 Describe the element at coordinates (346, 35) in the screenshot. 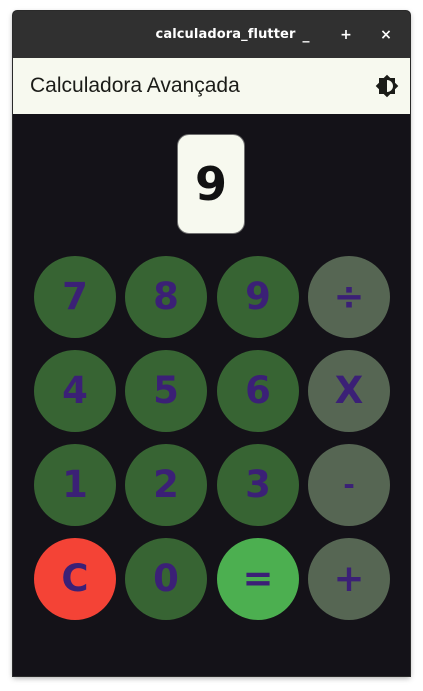

I see `maximize-button: +` at that location.